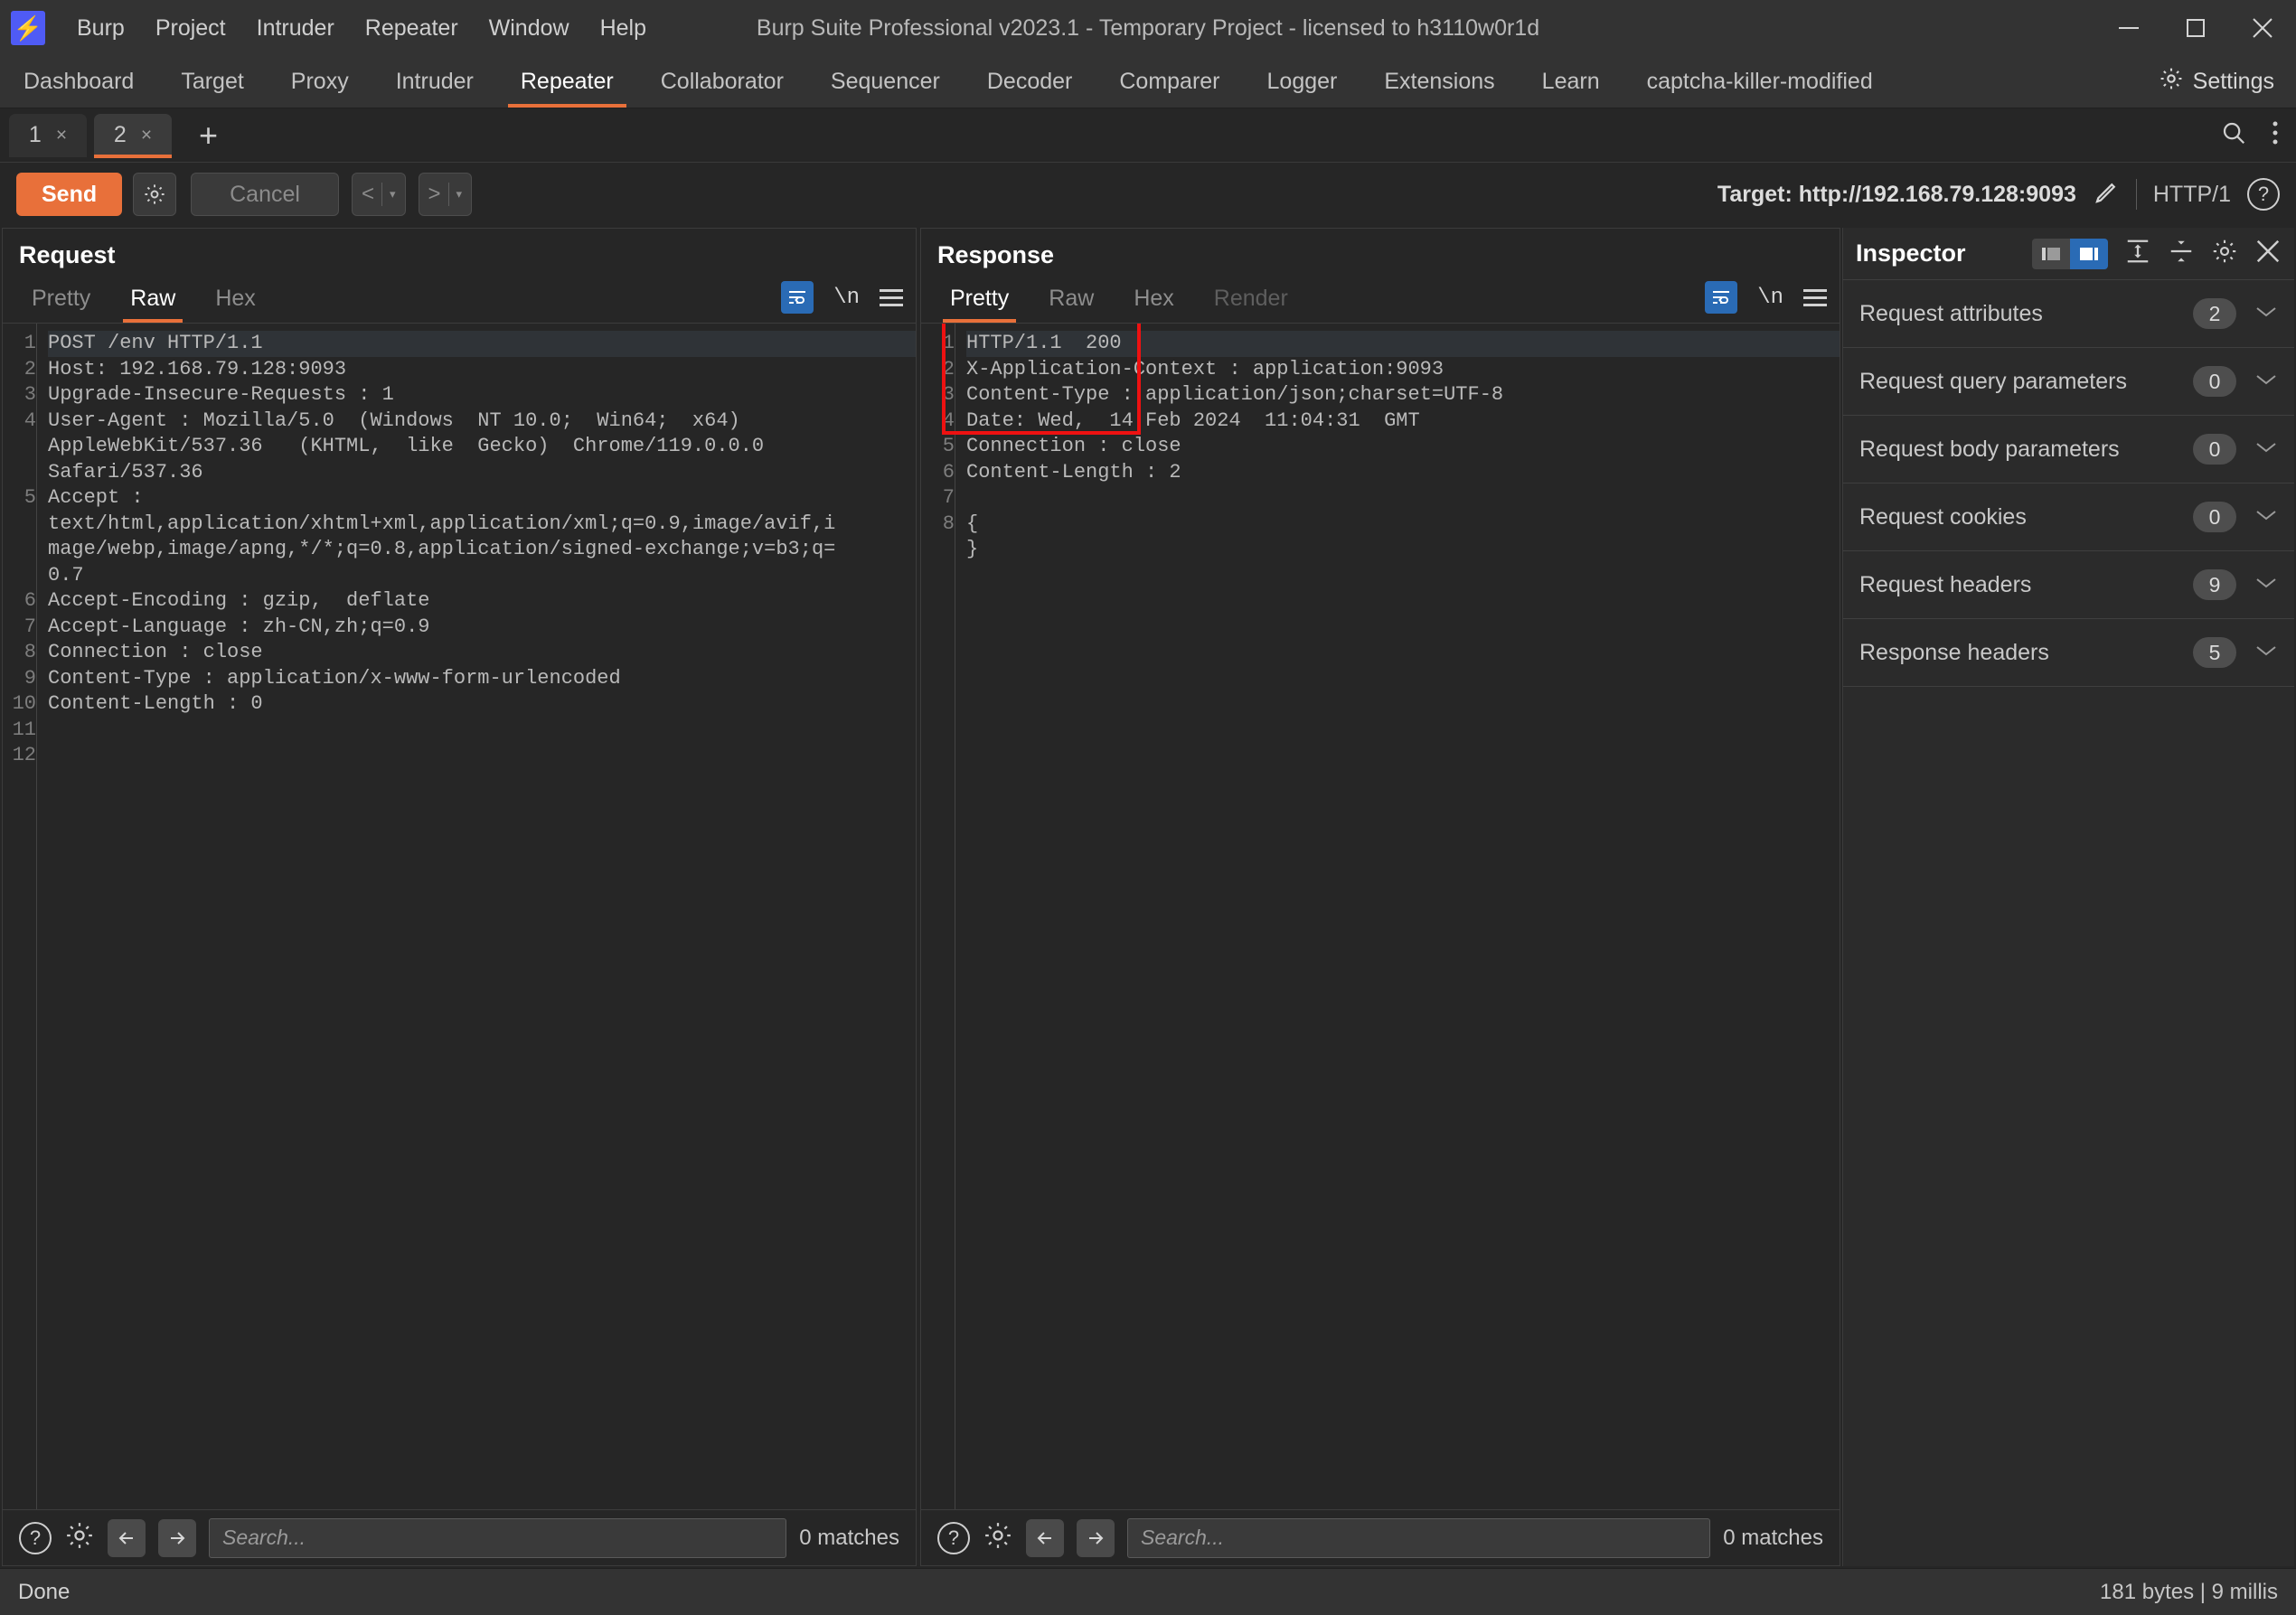 Image resolution: width=2296 pixels, height=1615 pixels. Describe the element at coordinates (2106, 195) in the screenshot. I see `pencil-icon` at that location.